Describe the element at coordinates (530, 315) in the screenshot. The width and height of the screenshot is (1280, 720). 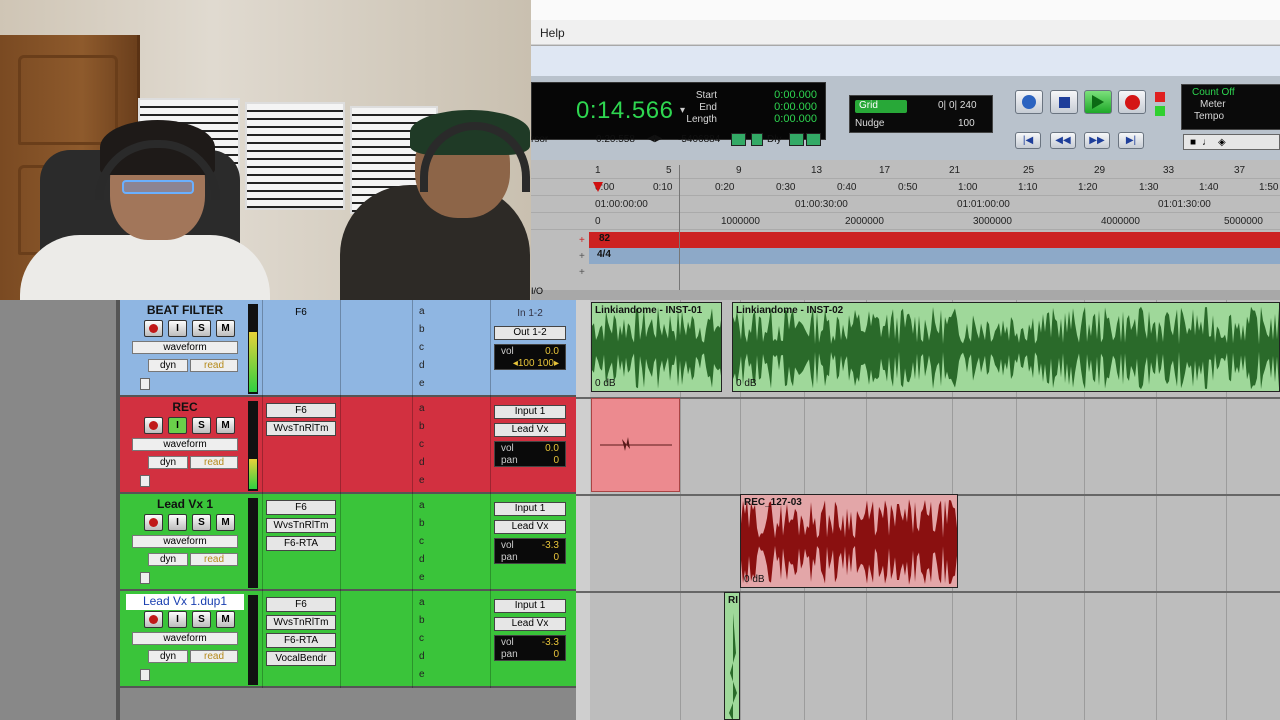
I see `input-selector: In 1-2` at that location.